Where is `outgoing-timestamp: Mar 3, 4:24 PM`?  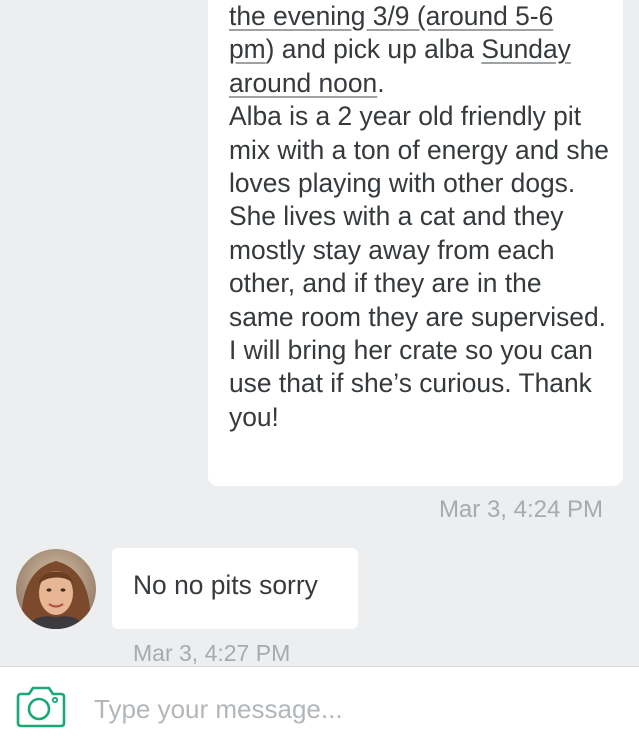 outgoing-timestamp: Mar 3, 4:24 PM is located at coordinates (520, 509).